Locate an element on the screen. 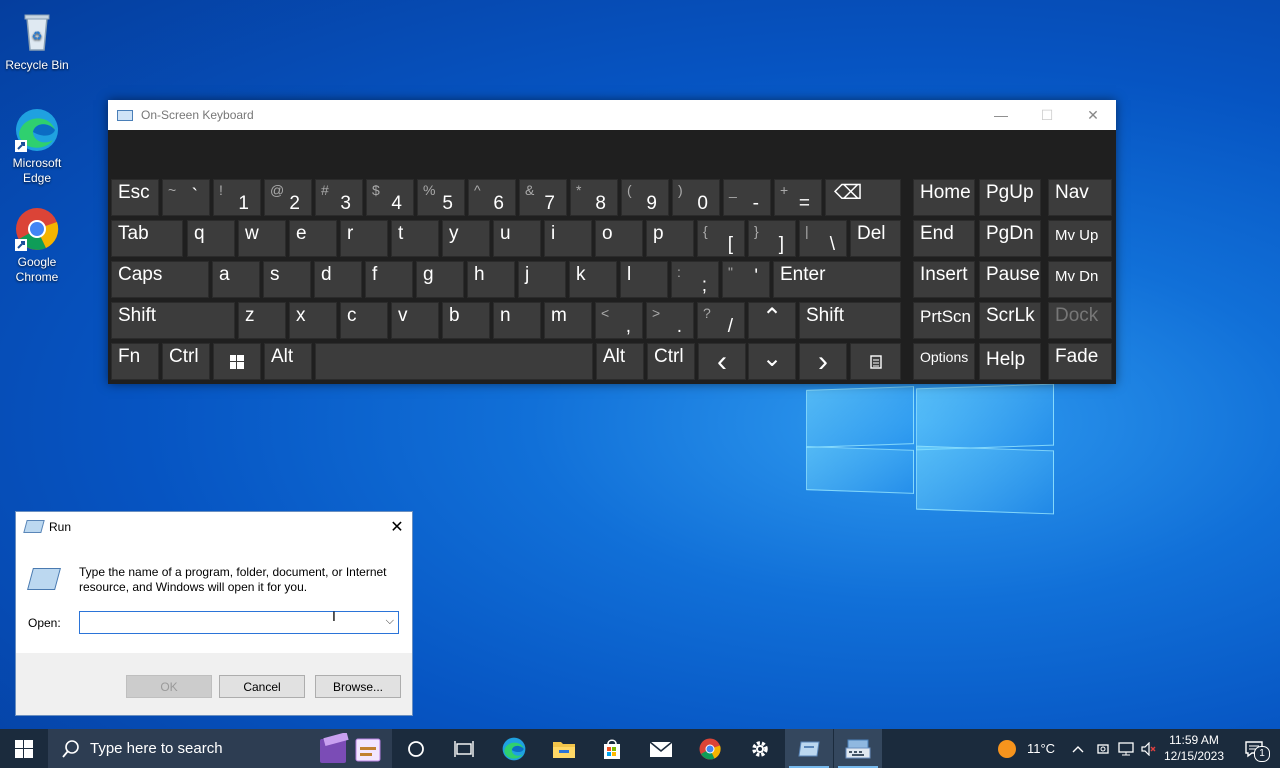 The width and height of the screenshot is (1280, 768). key-pgup: PgUp is located at coordinates (1010, 197).